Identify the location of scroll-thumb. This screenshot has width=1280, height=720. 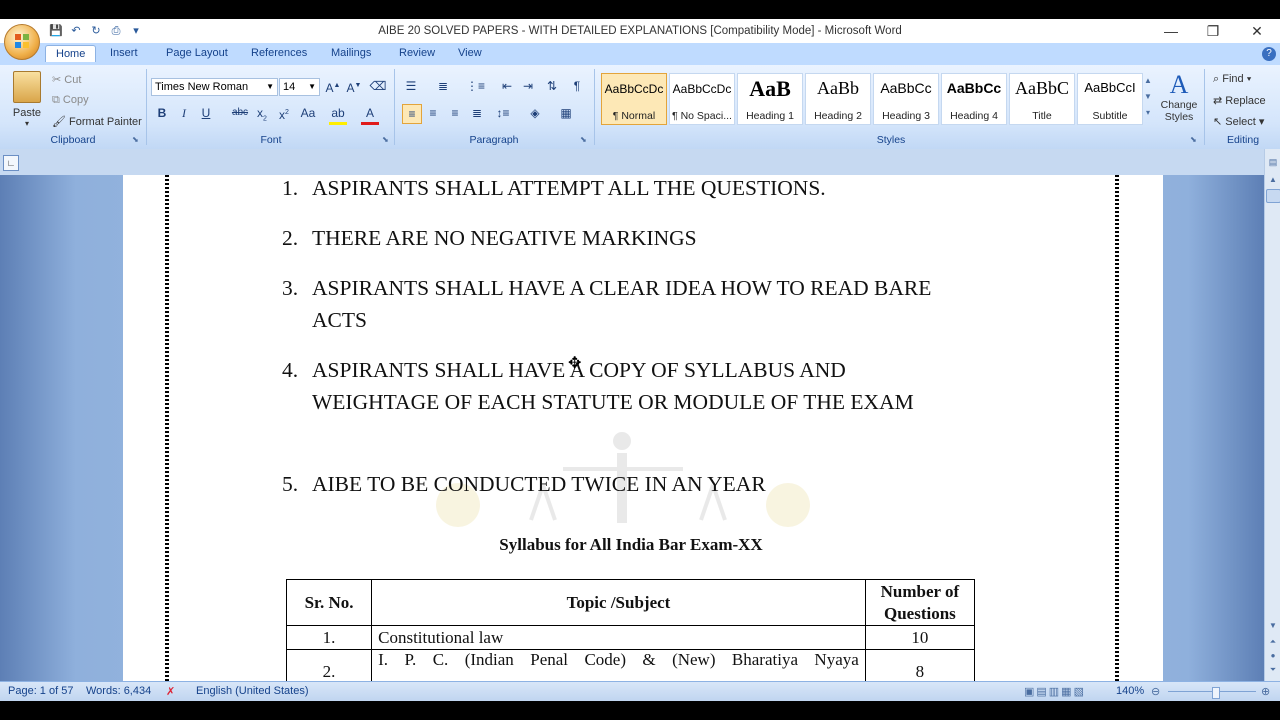
(1273, 196).